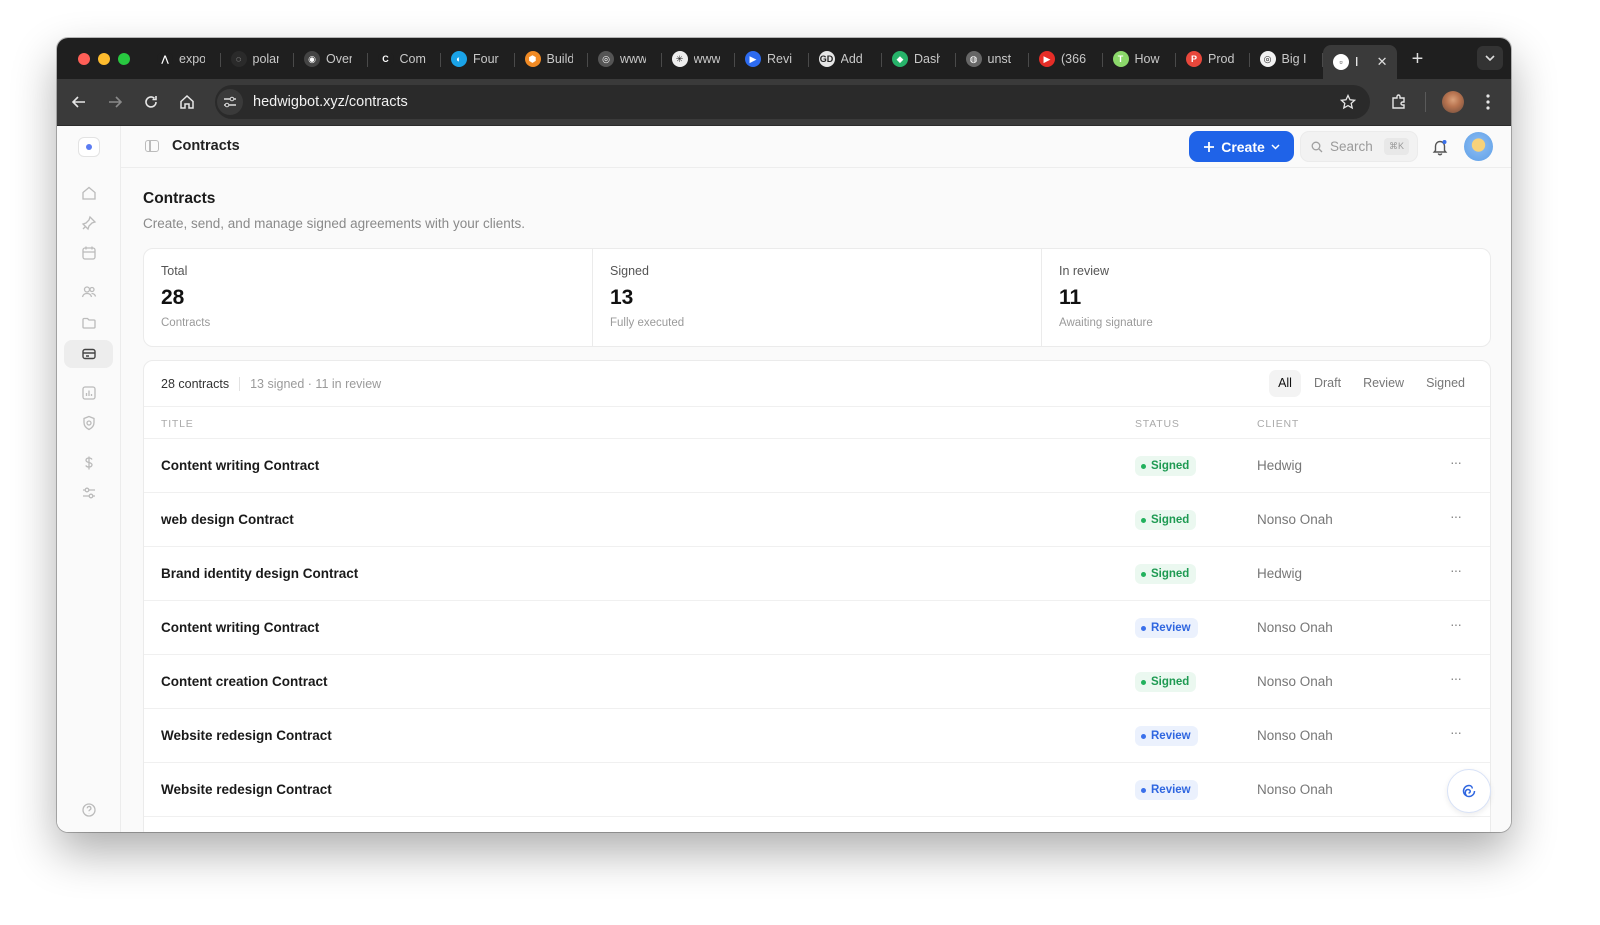 This screenshot has width=1600, height=925. Describe the element at coordinates (927, 59) in the screenshot. I see `tab-title: Dash` at that location.